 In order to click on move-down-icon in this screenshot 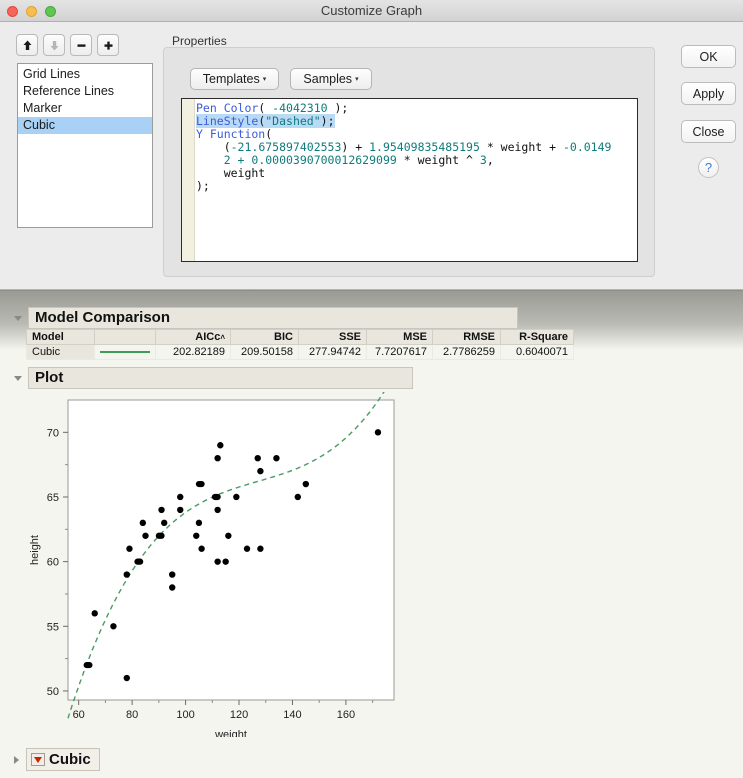, I will do `click(54, 45)`.